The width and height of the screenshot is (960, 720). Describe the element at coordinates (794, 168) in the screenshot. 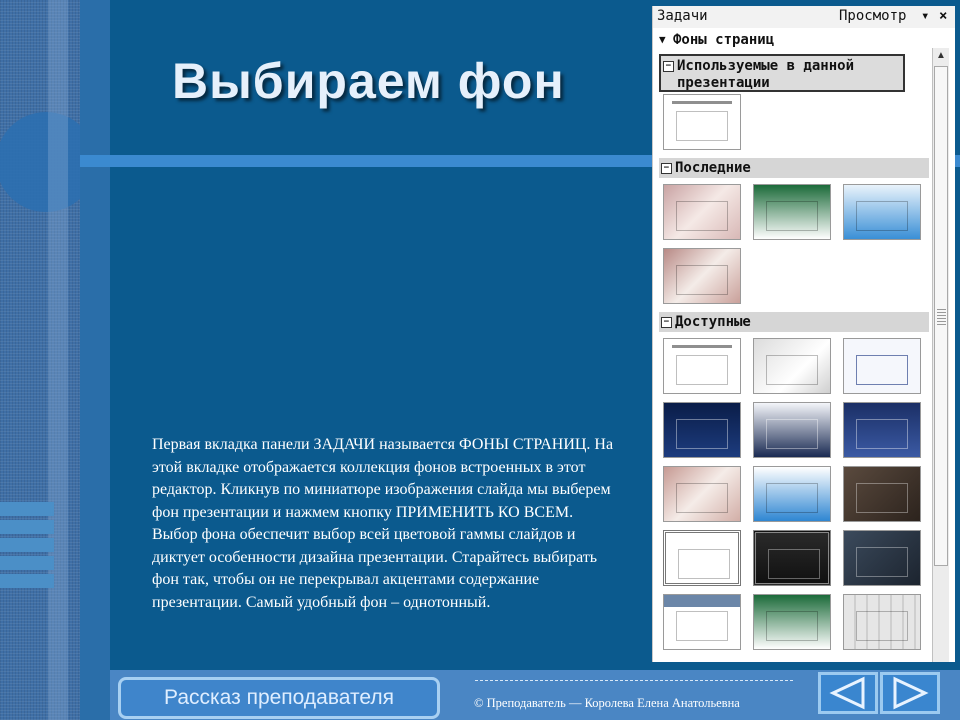

I see `section-recent-header: − Последние` at that location.